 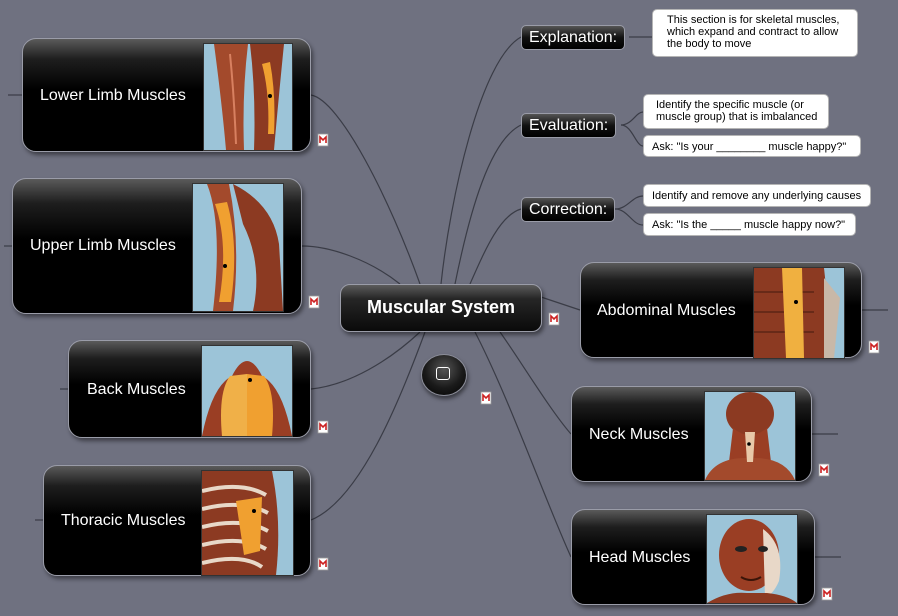 What do you see at coordinates (693, 557) in the screenshot?
I see `node-head-muscles: Head Muscles` at bounding box center [693, 557].